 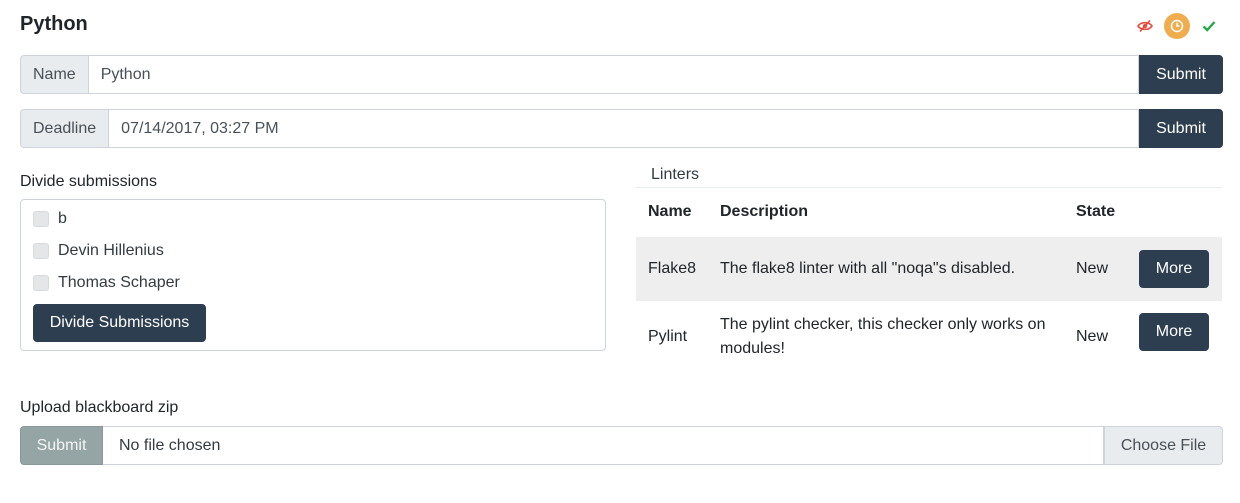 I want to click on column-header-name: Name, so click(x=670, y=211).